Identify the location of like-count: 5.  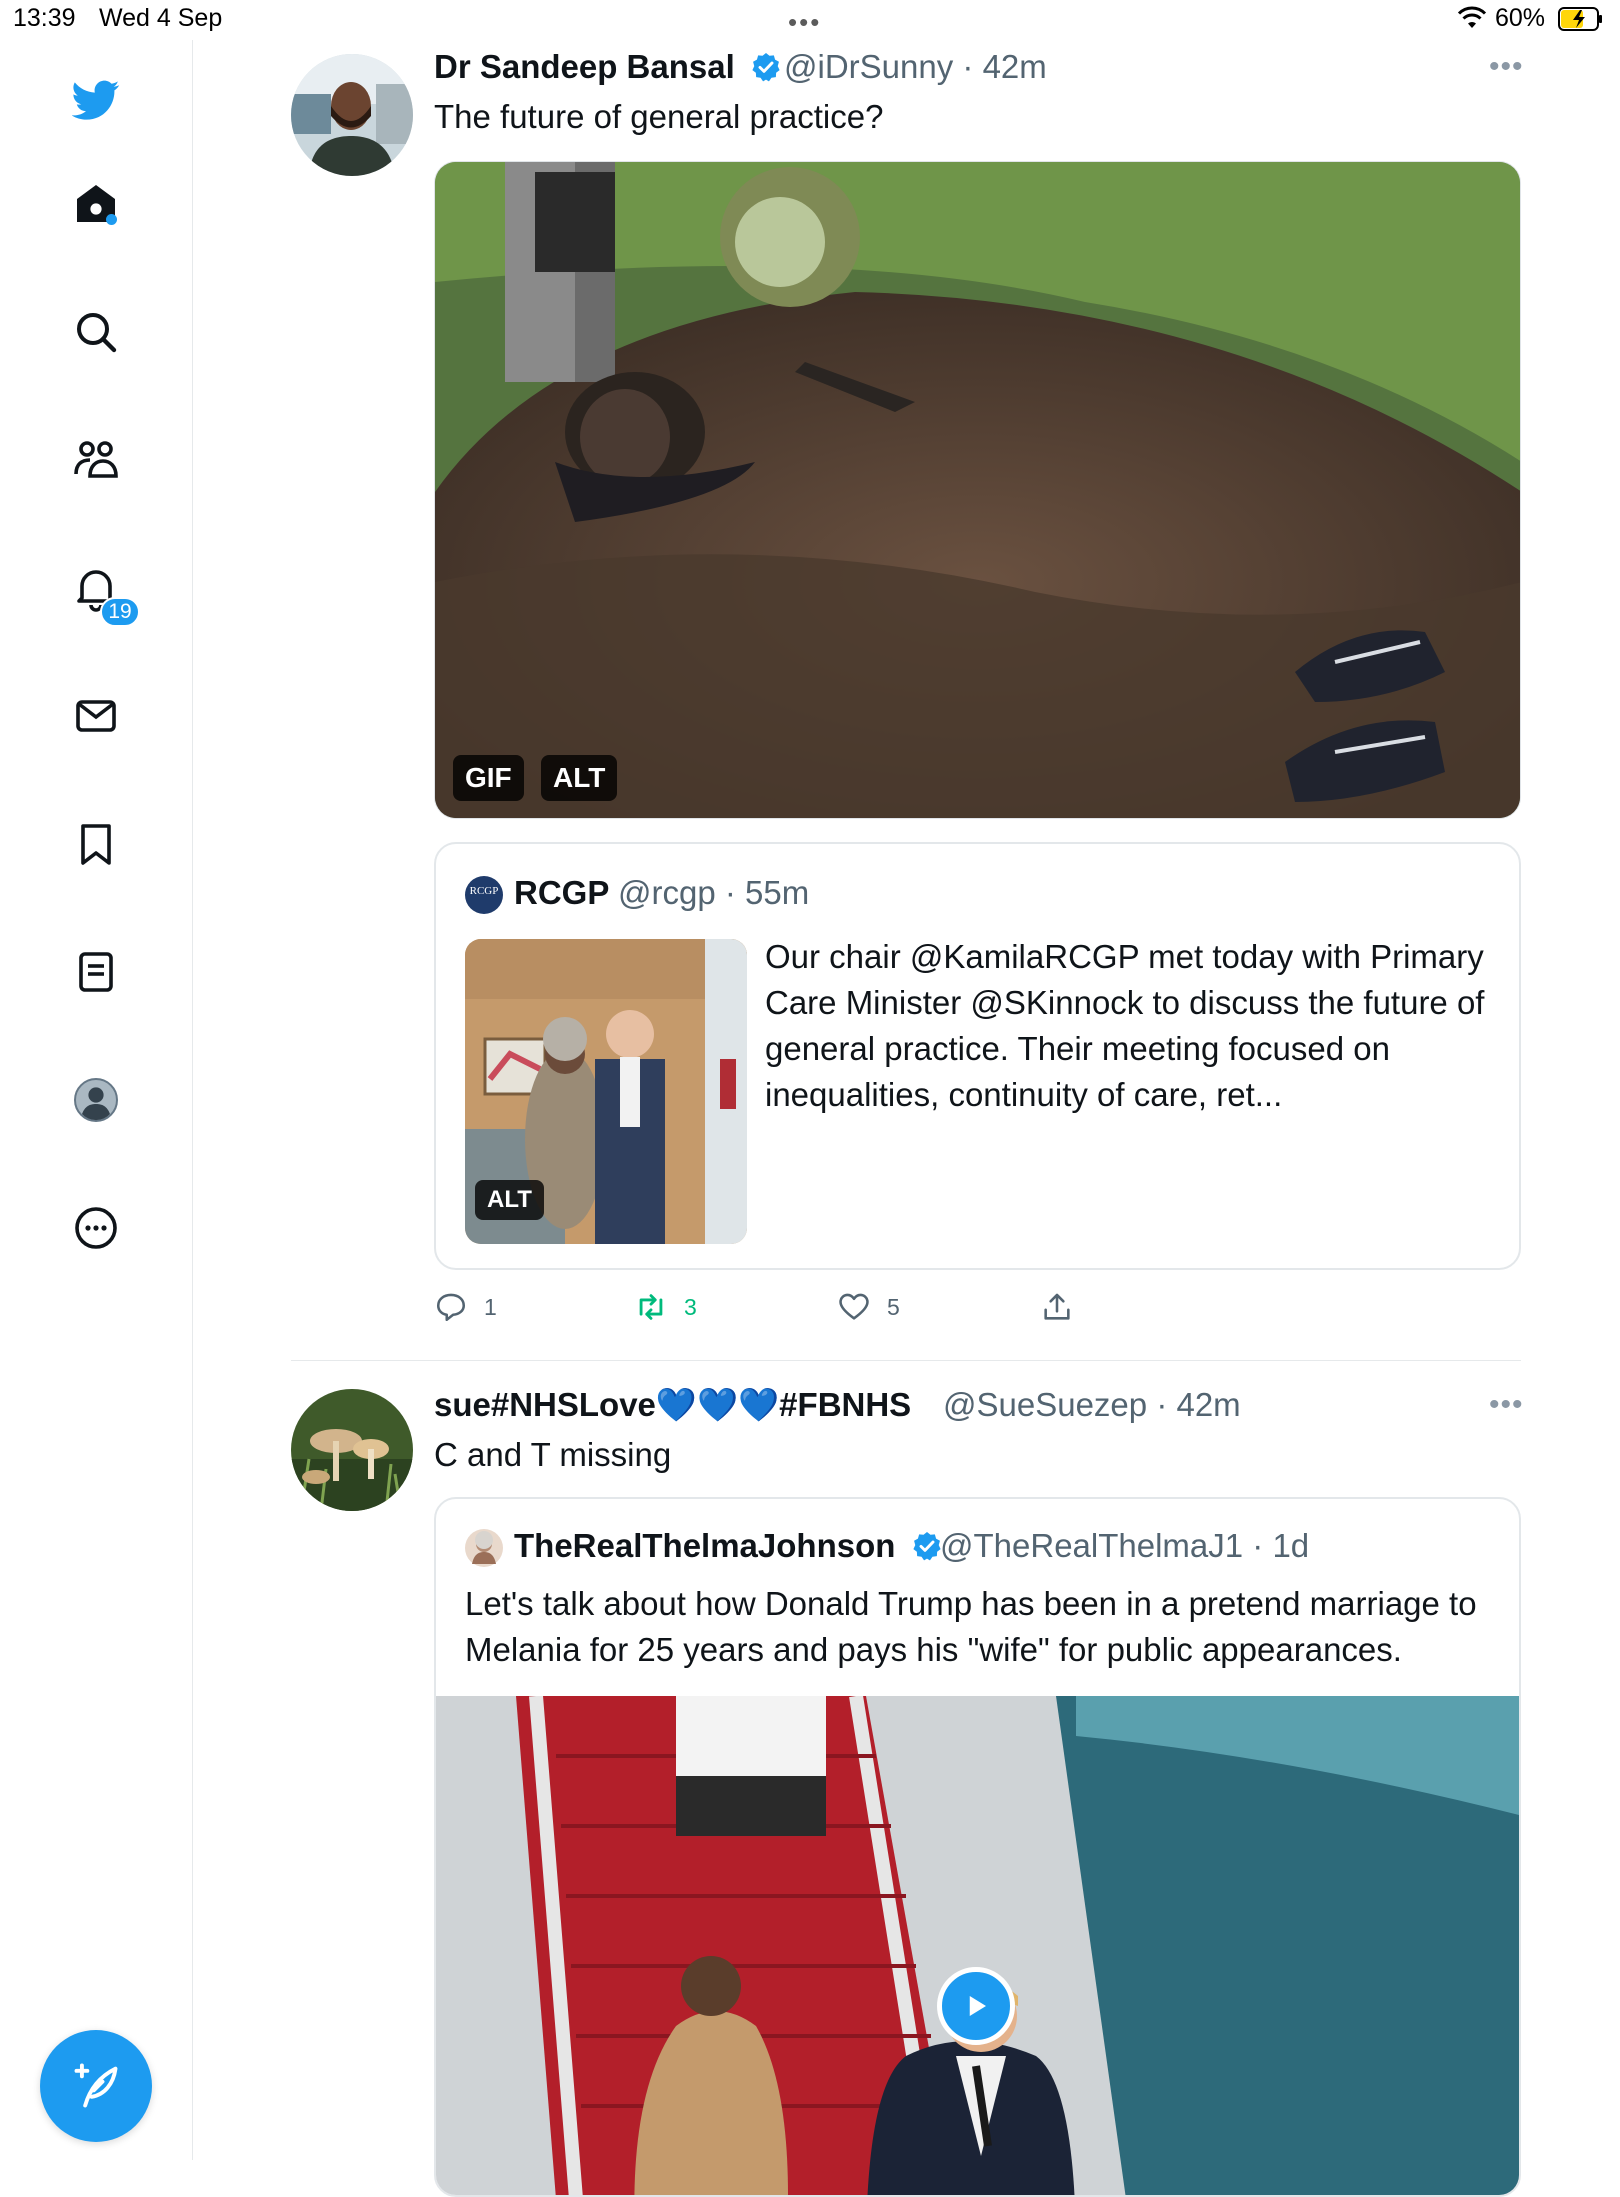
(893, 1306).